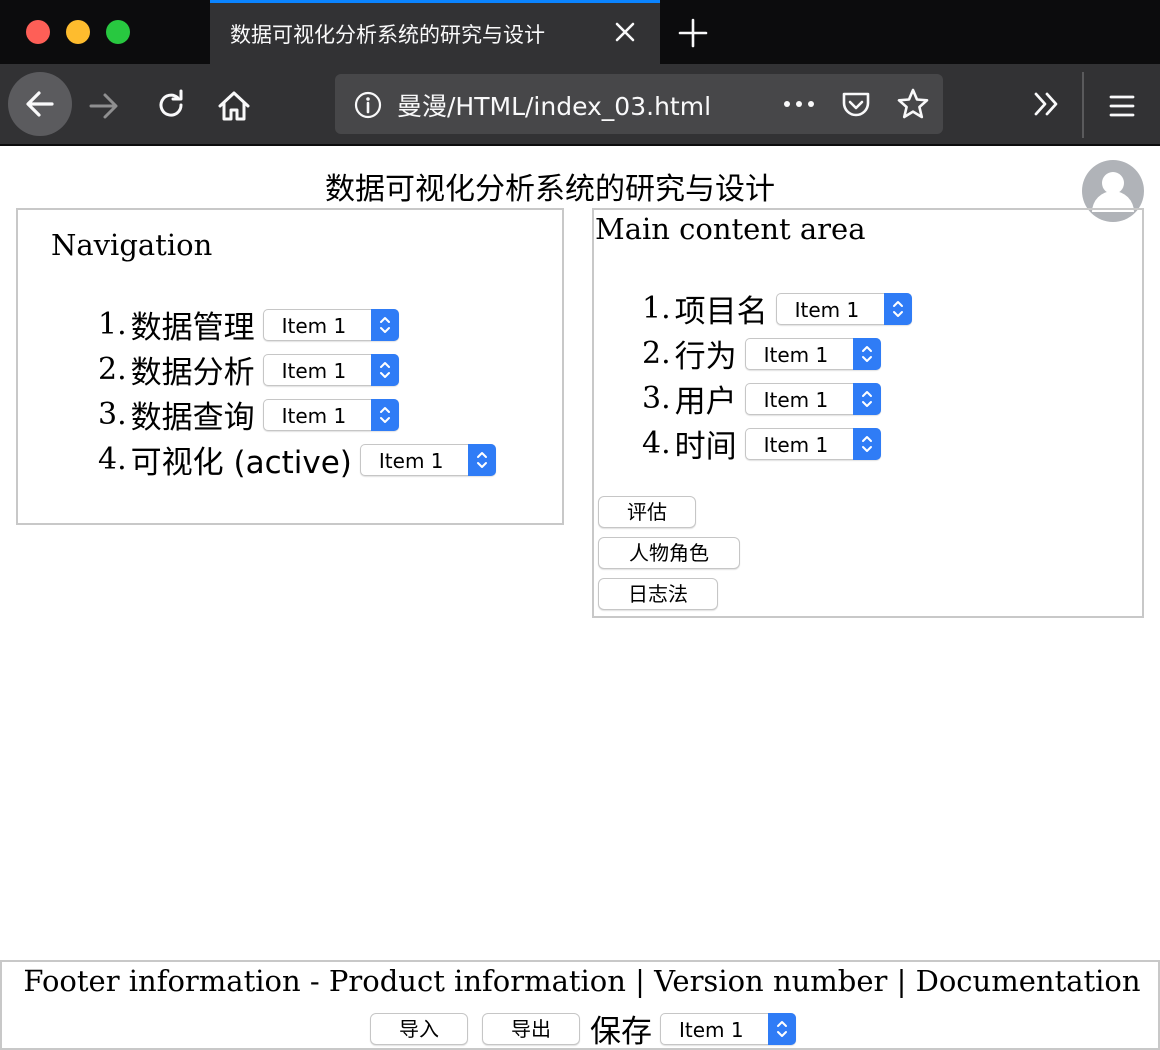  I want to click on browser-tab-bar: 数据可视化分析系统的研究与设计, so click(580, 32).